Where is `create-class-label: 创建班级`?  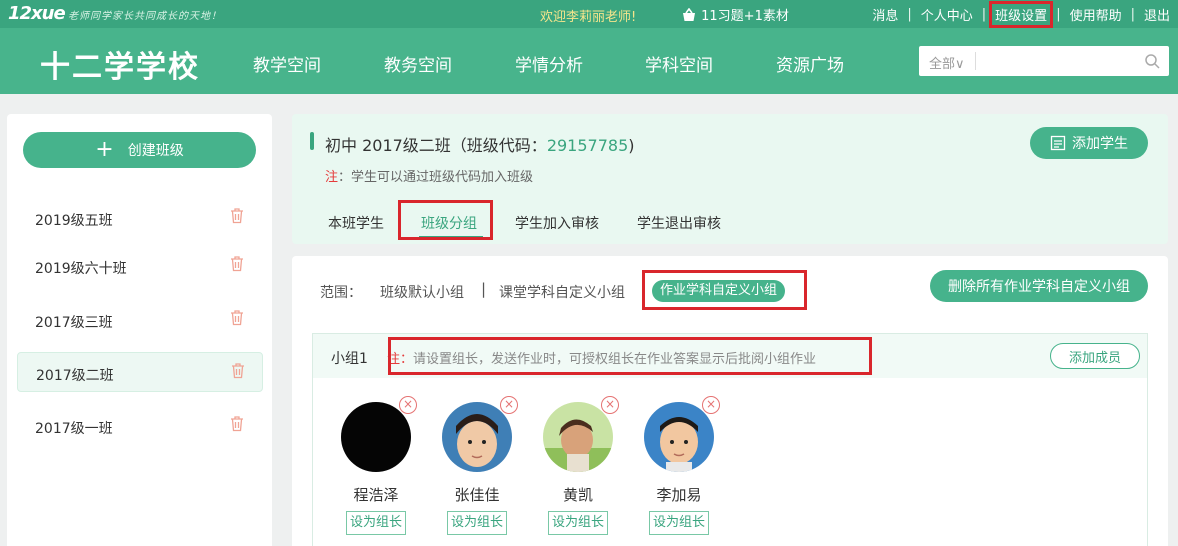 create-class-label: 创建班级 is located at coordinates (155, 151).